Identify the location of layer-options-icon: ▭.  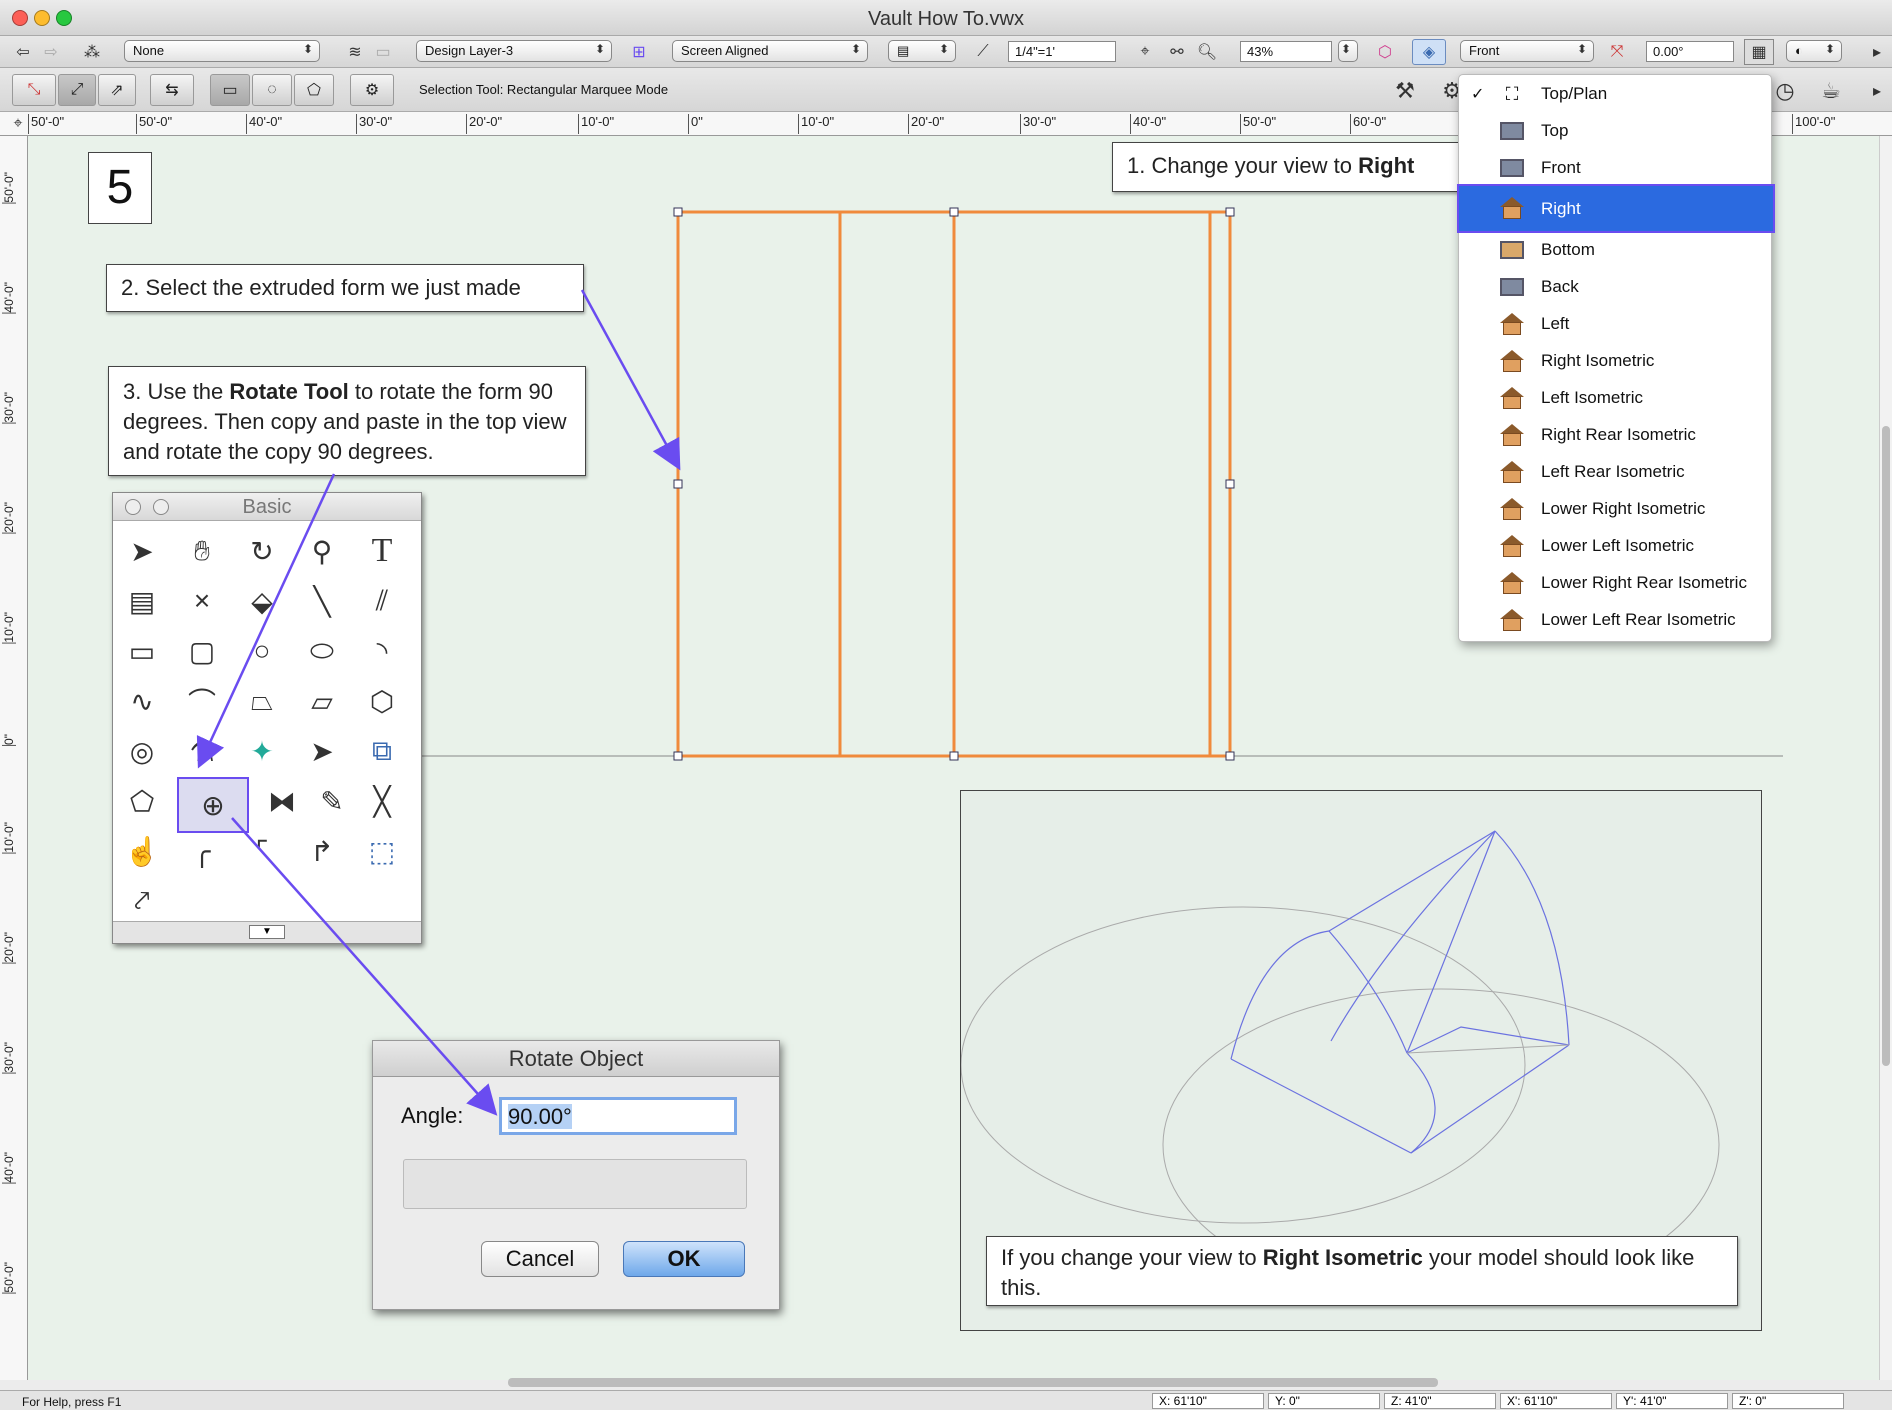
(383, 52).